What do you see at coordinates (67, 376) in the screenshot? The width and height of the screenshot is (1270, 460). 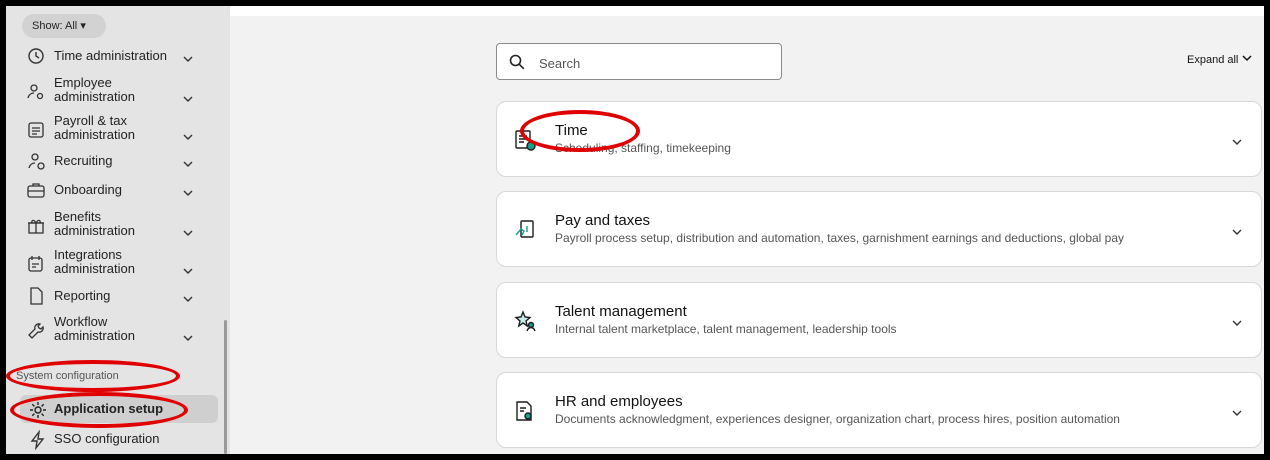 I see `section-label-system-configuration: System configuration` at bounding box center [67, 376].